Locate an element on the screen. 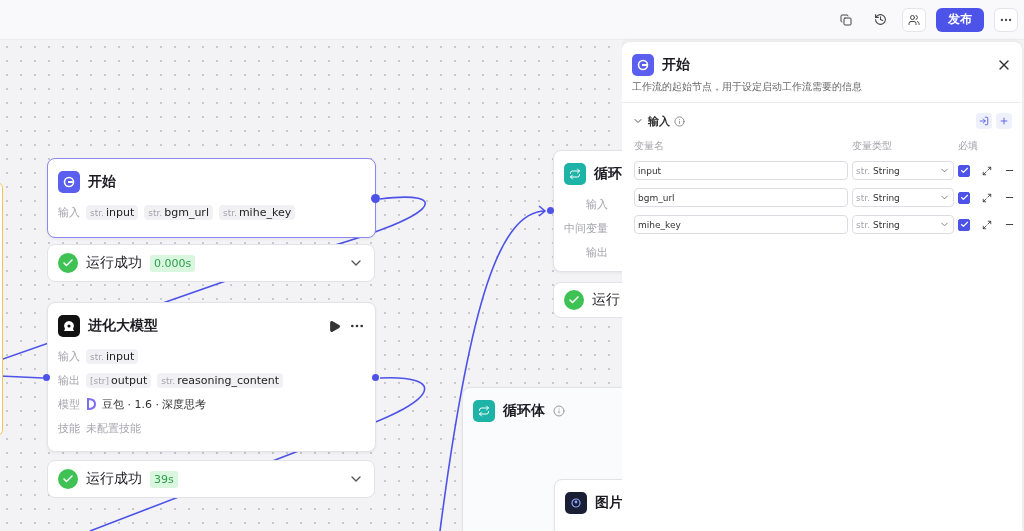 The width and height of the screenshot is (1024, 531). variable-tag: [str] output is located at coordinates (119, 380).